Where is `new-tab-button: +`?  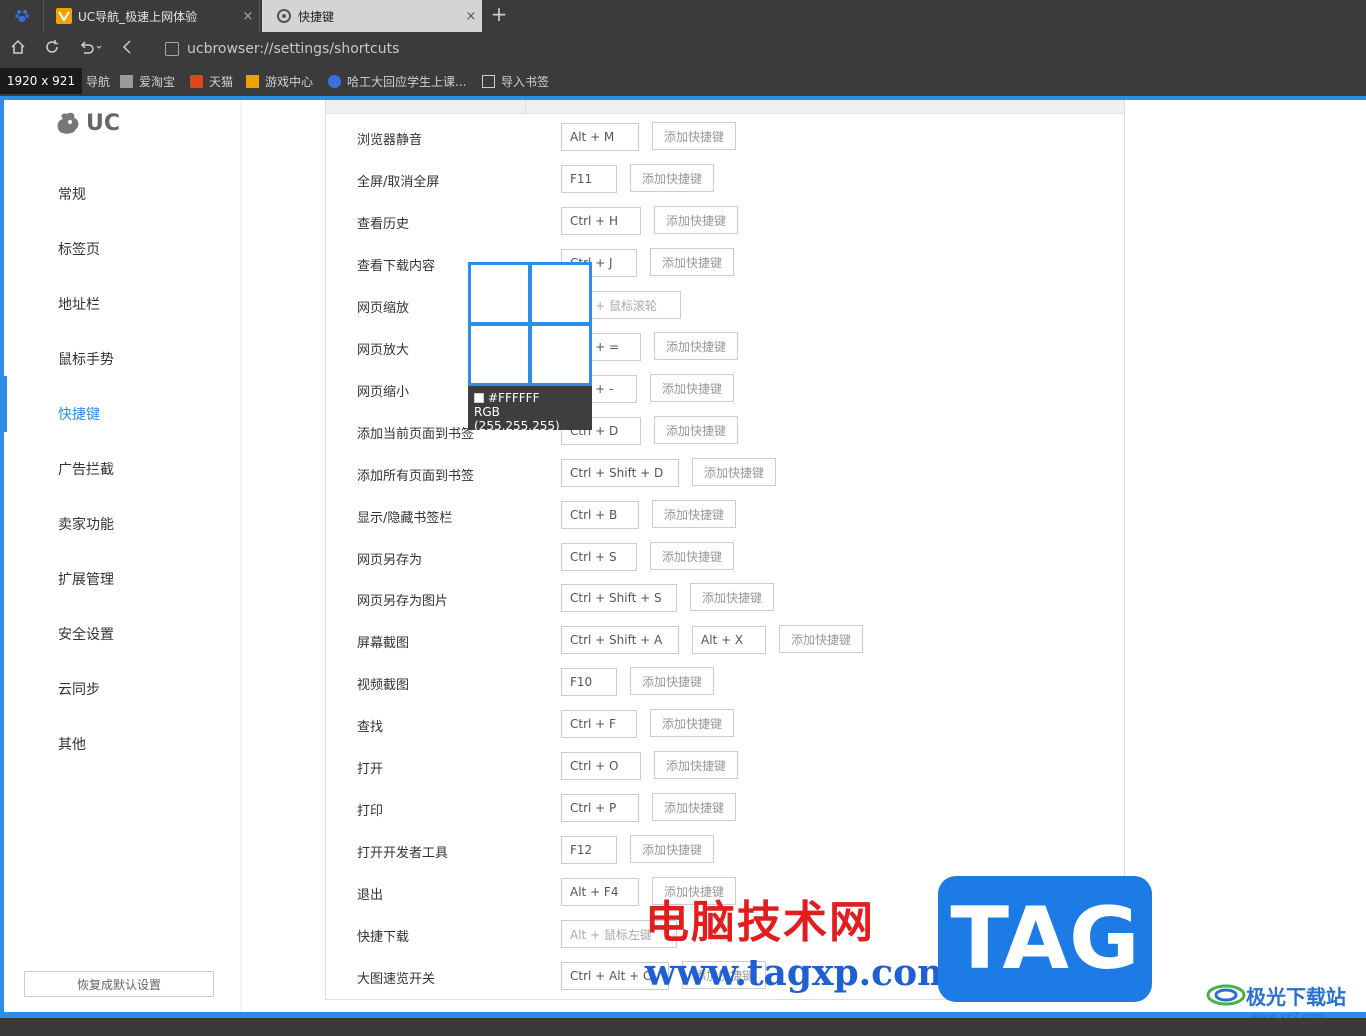 new-tab-button: + is located at coordinates (499, 15).